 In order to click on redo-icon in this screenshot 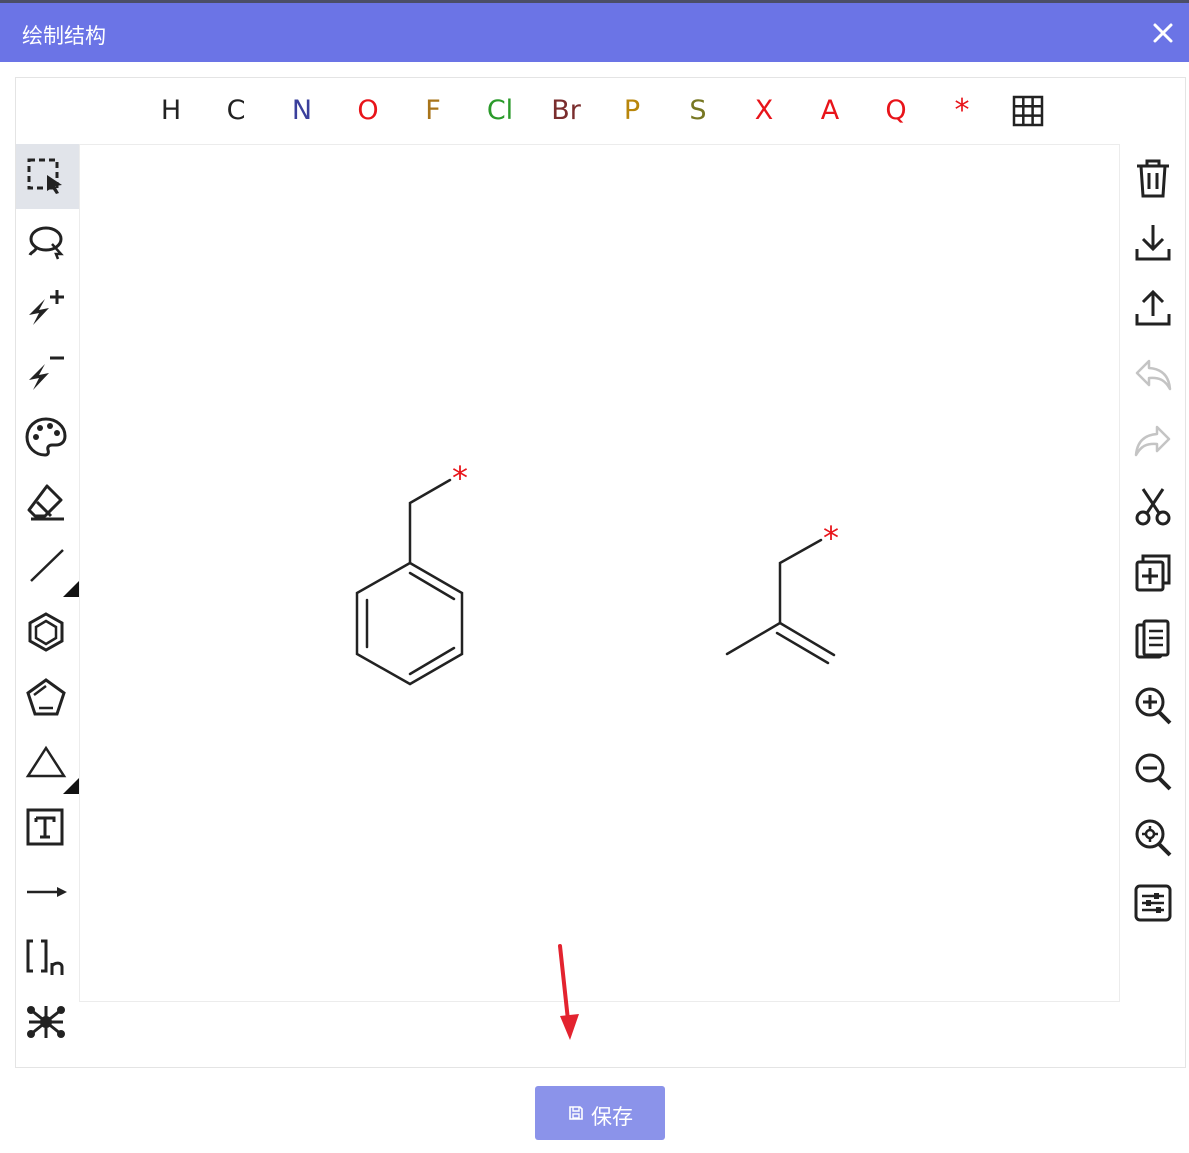, I will do `click(1153, 441)`.